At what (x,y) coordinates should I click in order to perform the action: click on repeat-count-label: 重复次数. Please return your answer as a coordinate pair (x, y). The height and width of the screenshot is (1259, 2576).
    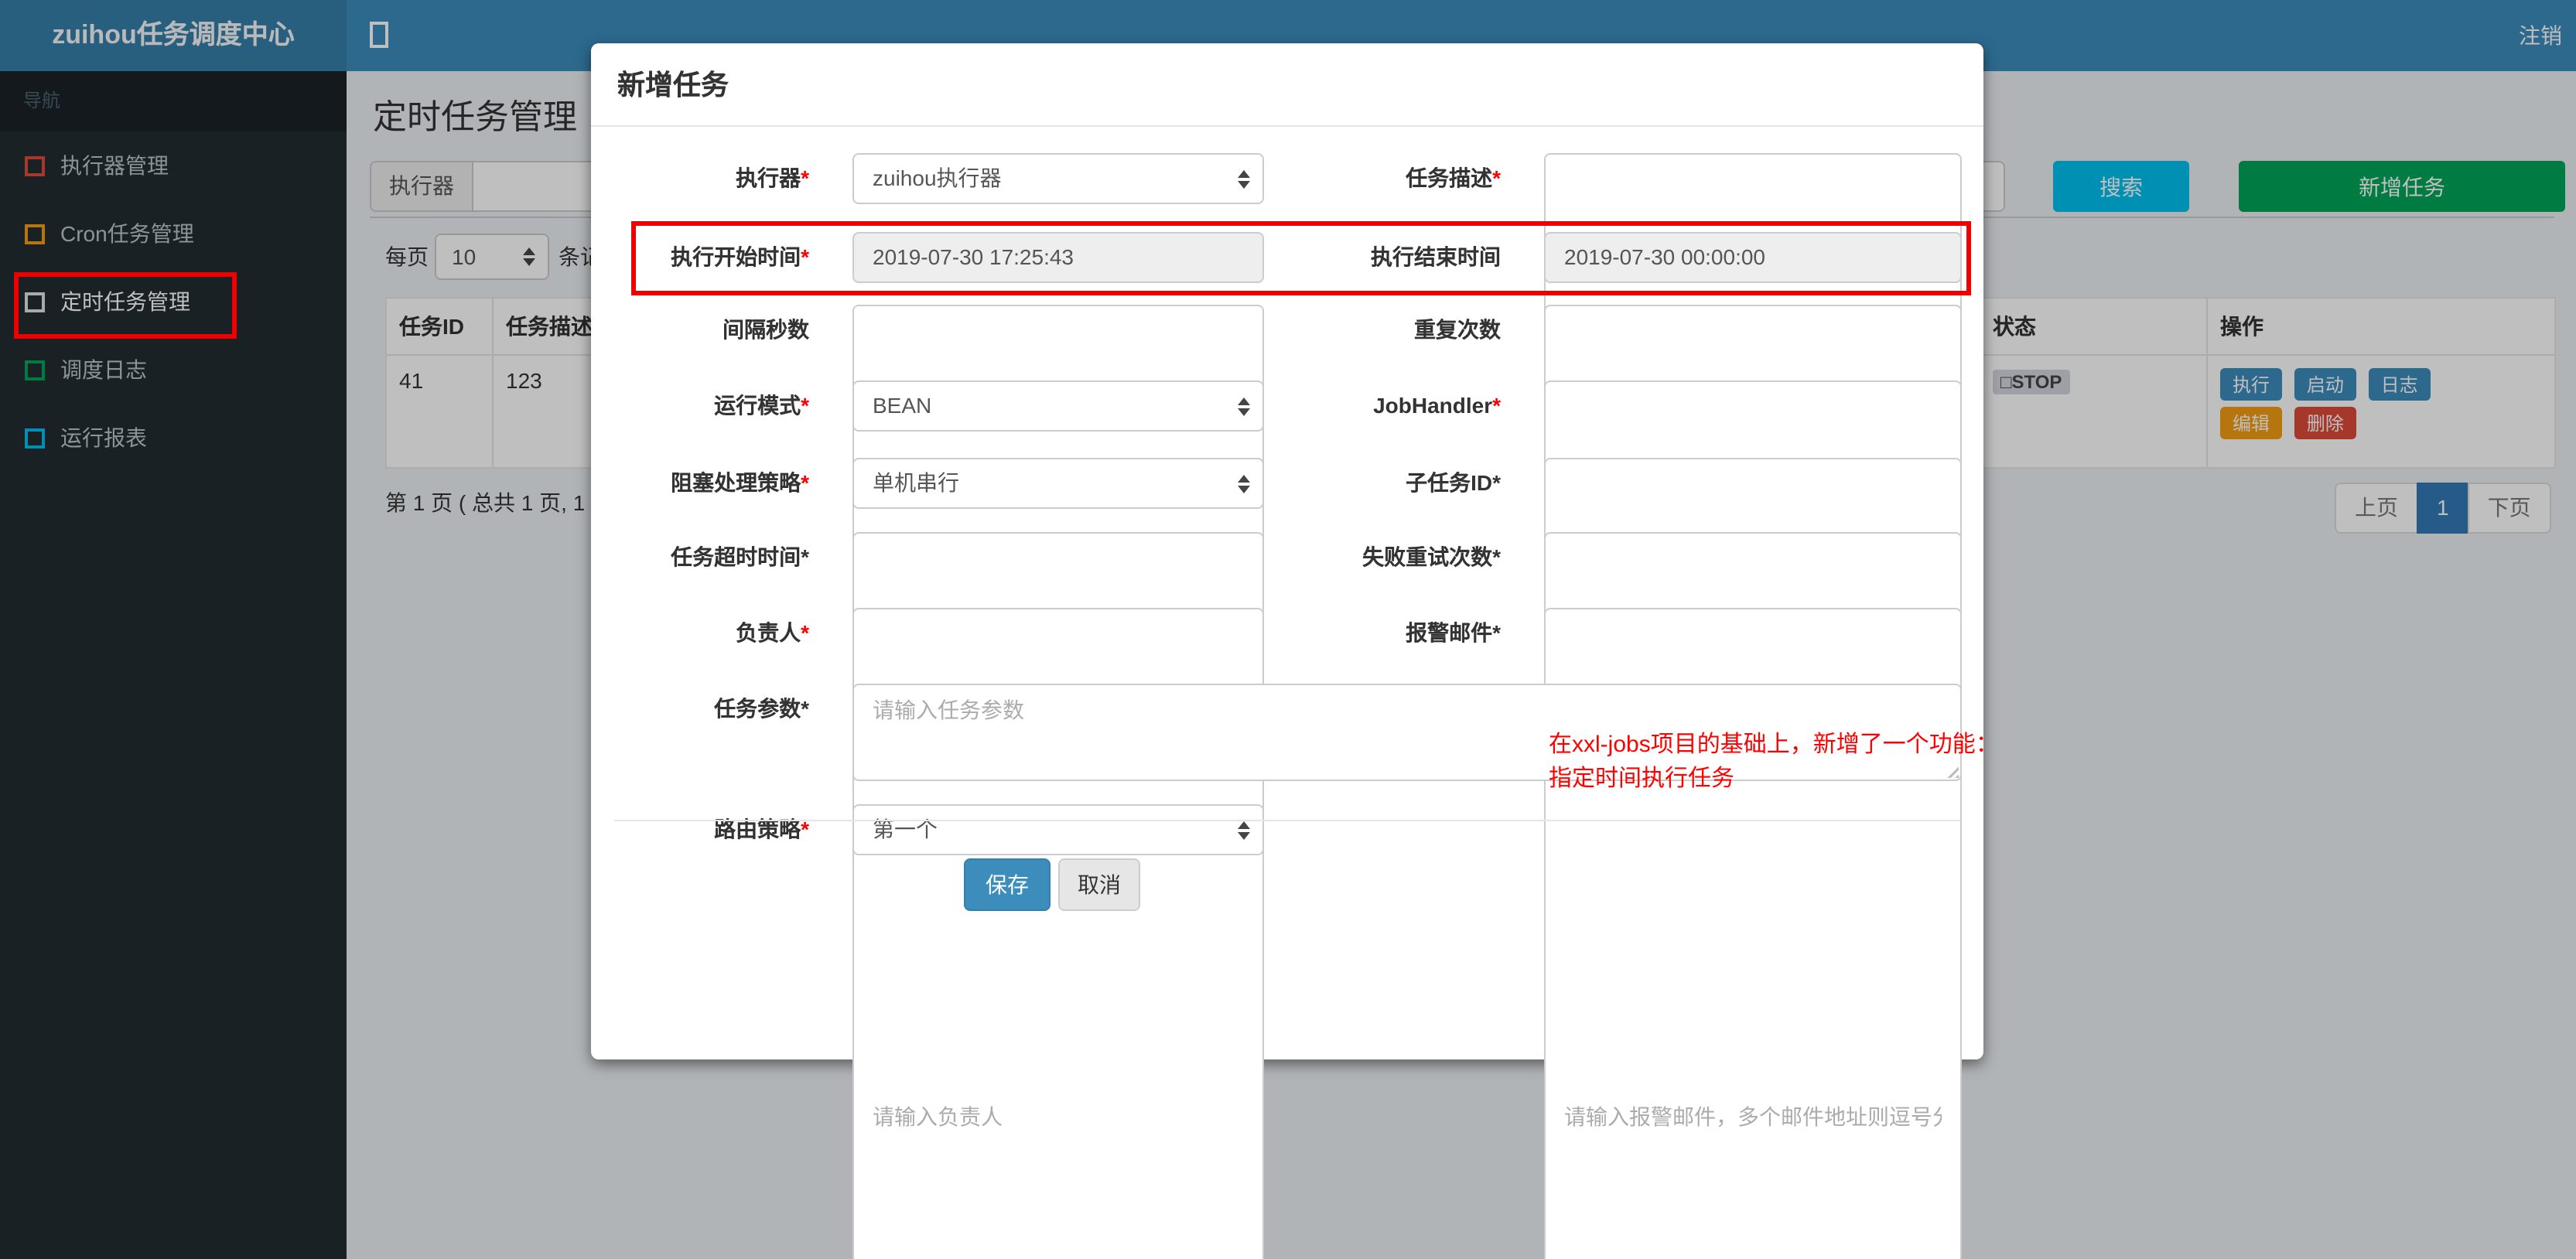
    Looking at the image, I should click on (1457, 329).